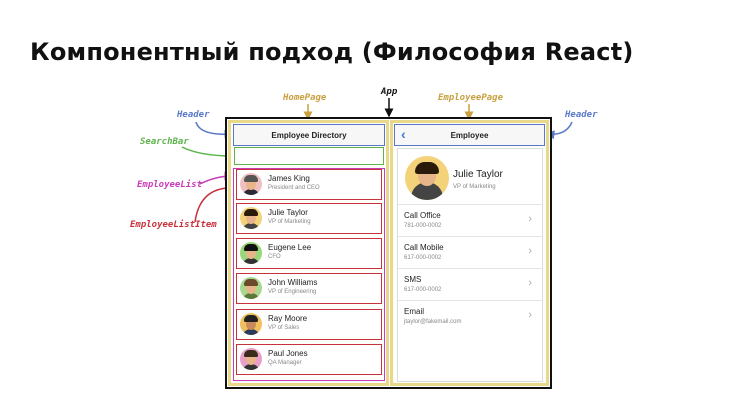 The width and height of the screenshot is (731, 410). What do you see at coordinates (290, 247) in the screenshot?
I see `employee-name: Eugene Lee` at bounding box center [290, 247].